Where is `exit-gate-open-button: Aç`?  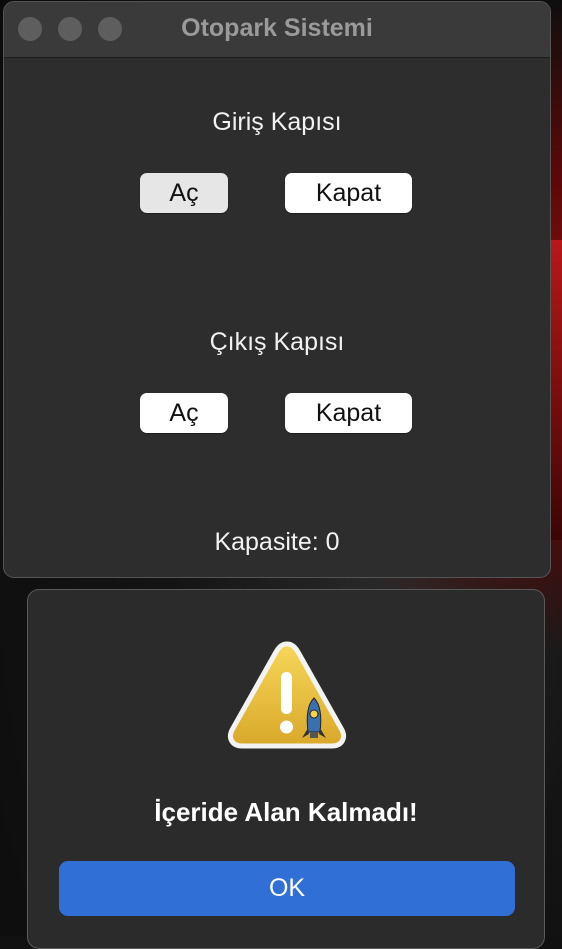 exit-gate-open-button: Aç is located at coordinates (184, 413).